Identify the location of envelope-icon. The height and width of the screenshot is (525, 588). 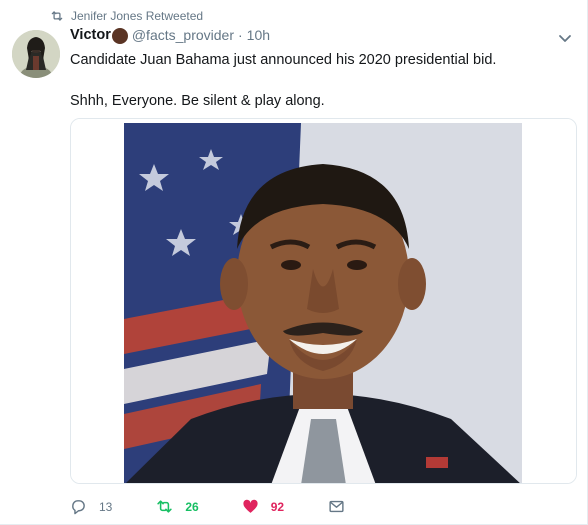
(336, 506).